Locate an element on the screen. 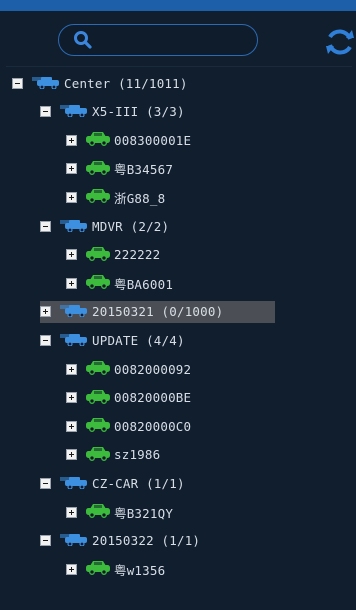 The image size is (356, 610). tree-group-row: 20150322 (1/1) is located at coordinates (120, 541).